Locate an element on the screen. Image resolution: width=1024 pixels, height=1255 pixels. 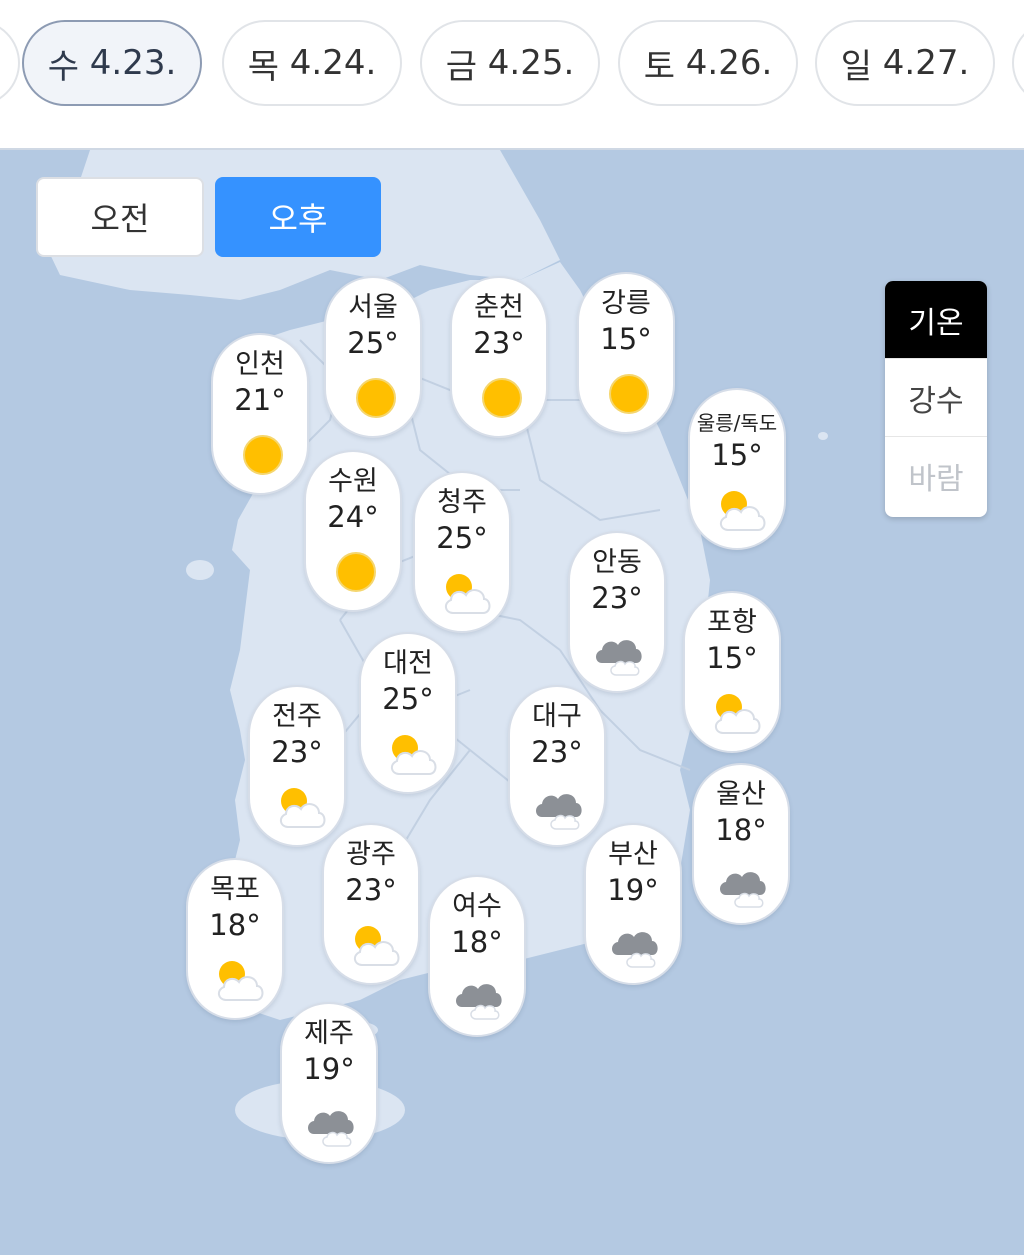
layer-precipitation: 강수 is located at coordinates (936, 398).